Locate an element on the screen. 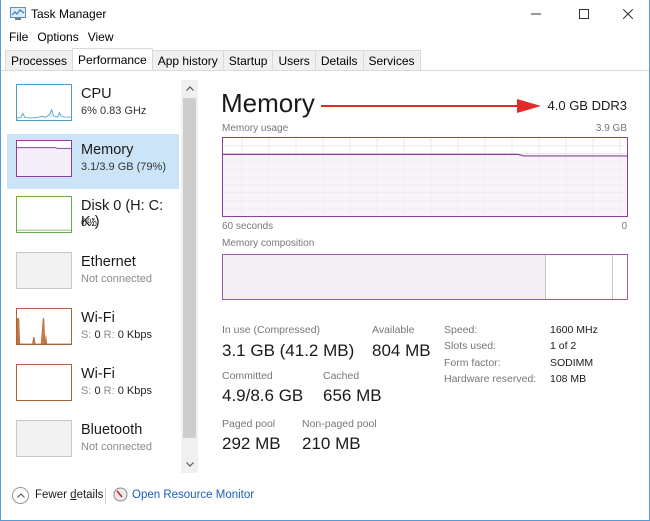 Image resolution: width=650 pixels, height=521 pixels. sidebar-item-cpu: CPU 6% 0.83 GHz is located at coordinates (93, 105).